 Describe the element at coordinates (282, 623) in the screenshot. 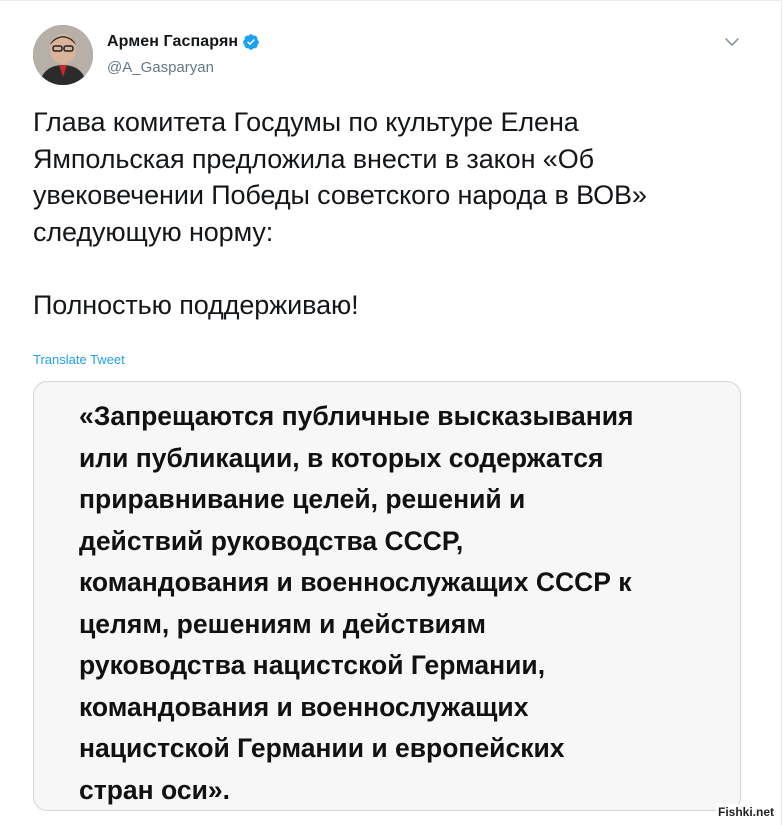

I see `media-quote-line: целям, решениям и действиям` at that location.